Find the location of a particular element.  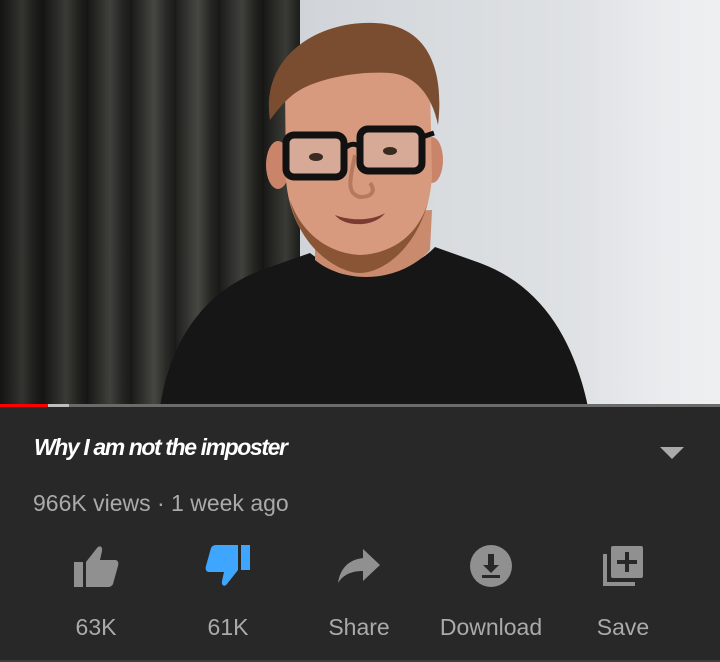

expand-description-button is located at coordinates (672, 453).